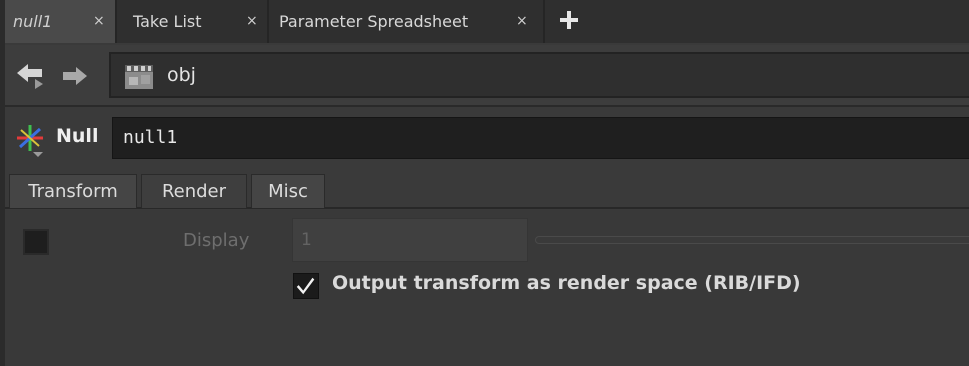 The width and height of the screenshot is (969, 366). What do you see at coordinates (30, 140) in the screenshot?
I see `null-node-icon` at bounding box center [30, 140].